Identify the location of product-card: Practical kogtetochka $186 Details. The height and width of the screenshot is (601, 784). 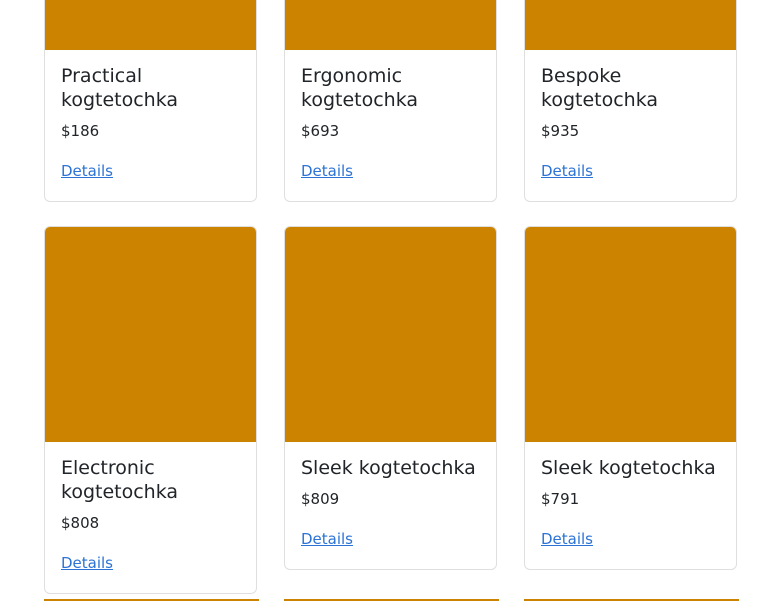
(150, 101).